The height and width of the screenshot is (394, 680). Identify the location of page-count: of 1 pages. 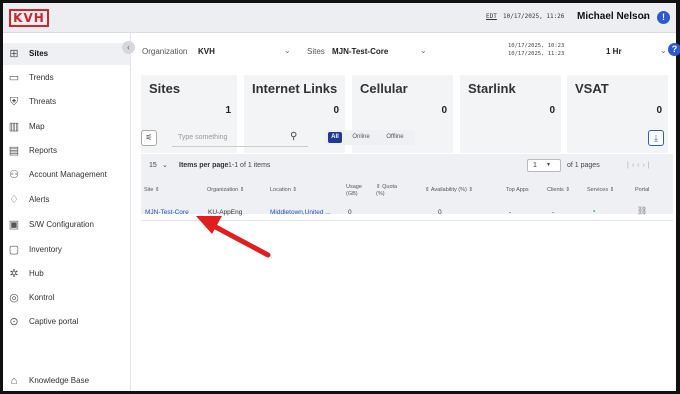
(583, 165).